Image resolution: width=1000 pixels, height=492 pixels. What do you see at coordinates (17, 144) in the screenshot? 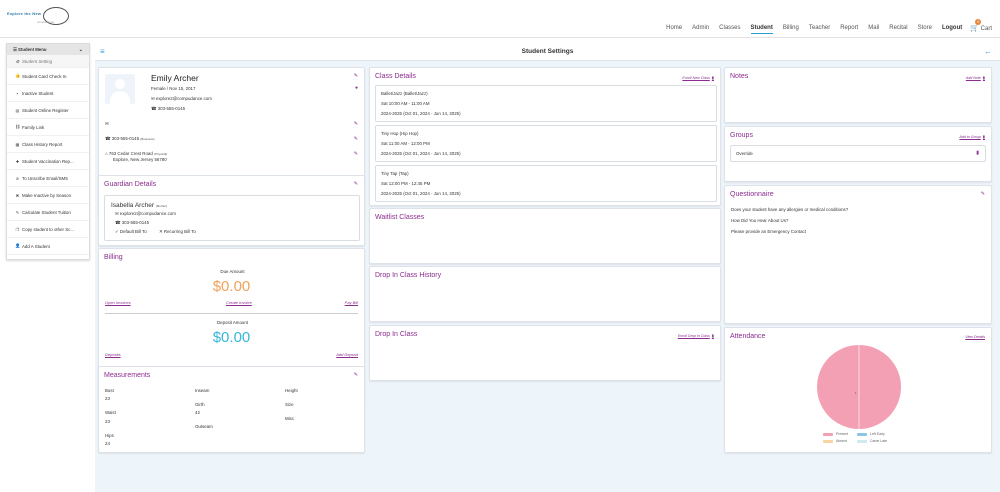
I see `report-icon: ▦` at bounding box center [17, 144].